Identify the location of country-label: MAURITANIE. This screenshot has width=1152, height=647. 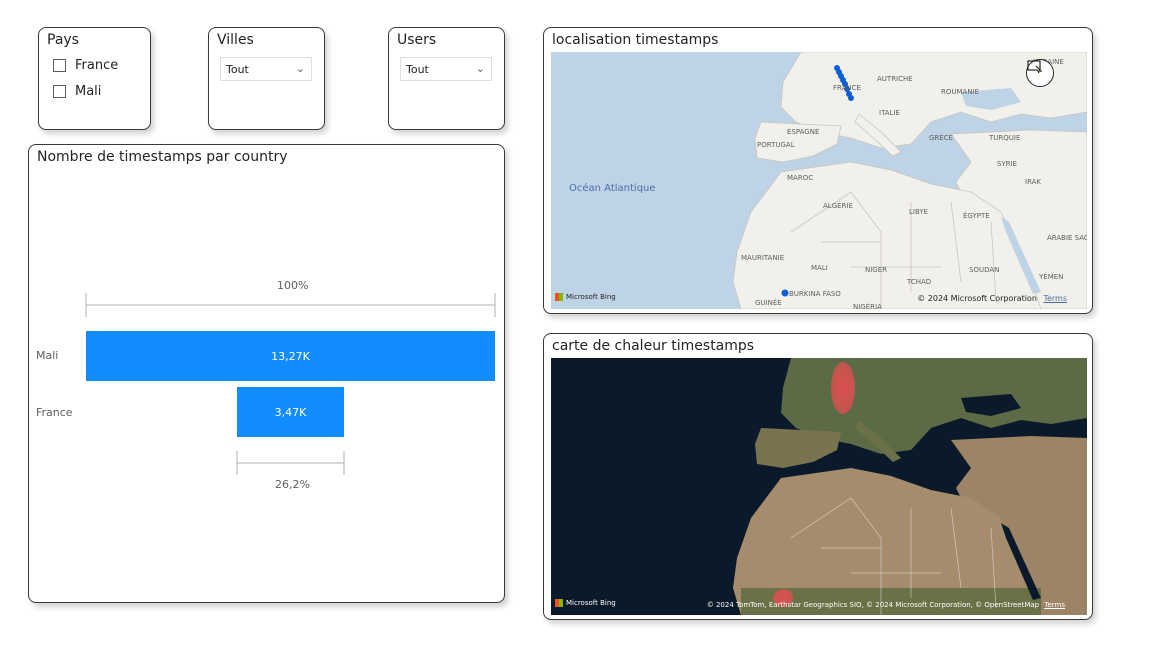
(762, 258).